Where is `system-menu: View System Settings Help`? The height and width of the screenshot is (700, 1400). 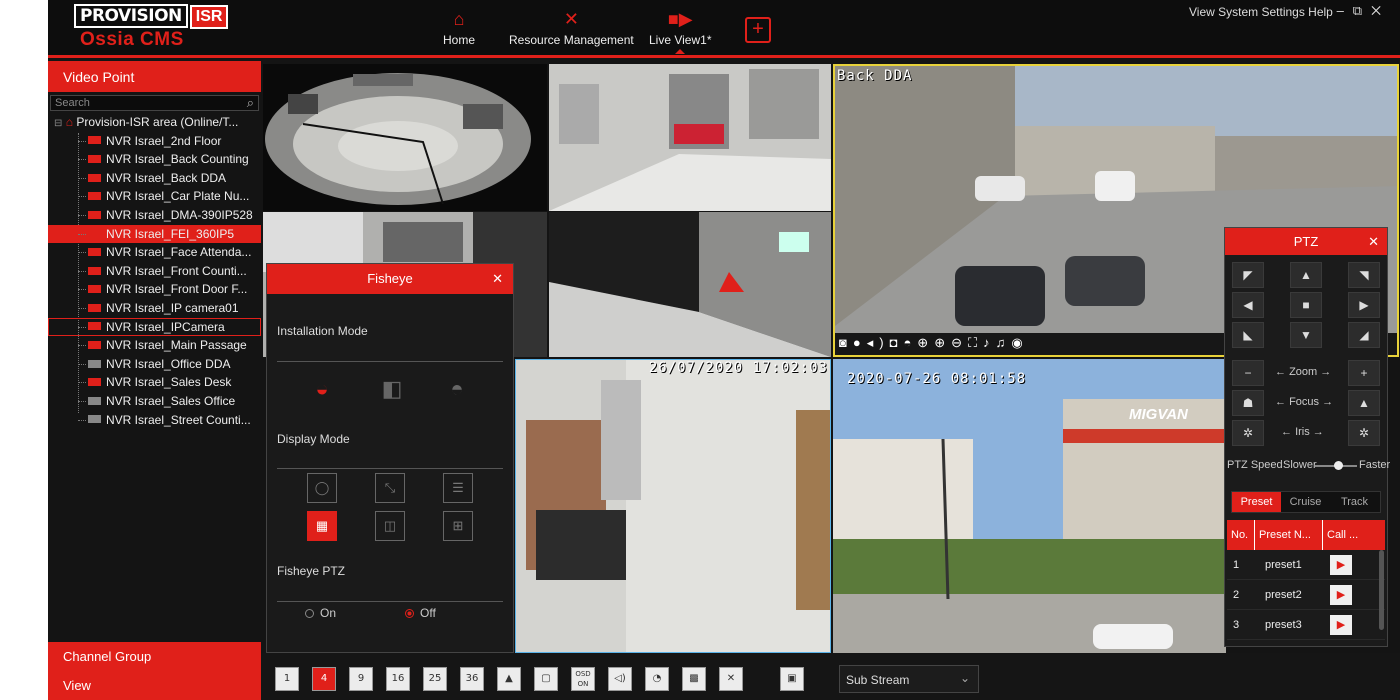
system-menu: View System Settings Help is located at coordinates (1261, 12).